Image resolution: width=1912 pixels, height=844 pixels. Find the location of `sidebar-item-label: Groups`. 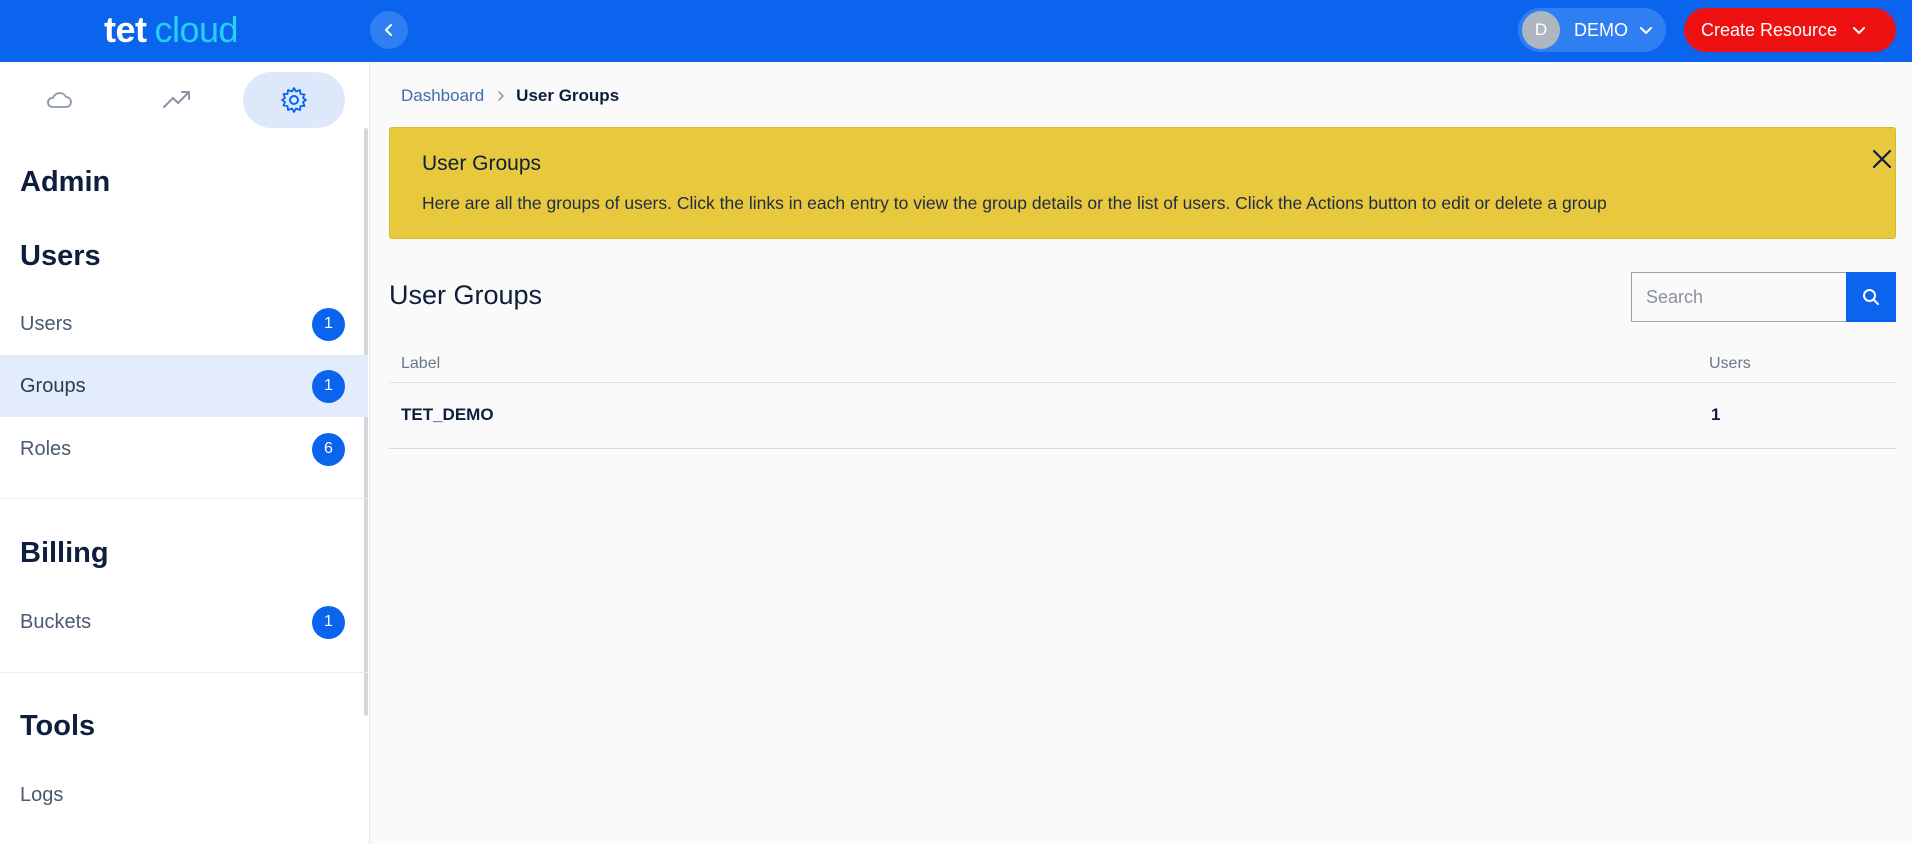

sidebar-item-label: Groups is located at coordinates (53, 385).